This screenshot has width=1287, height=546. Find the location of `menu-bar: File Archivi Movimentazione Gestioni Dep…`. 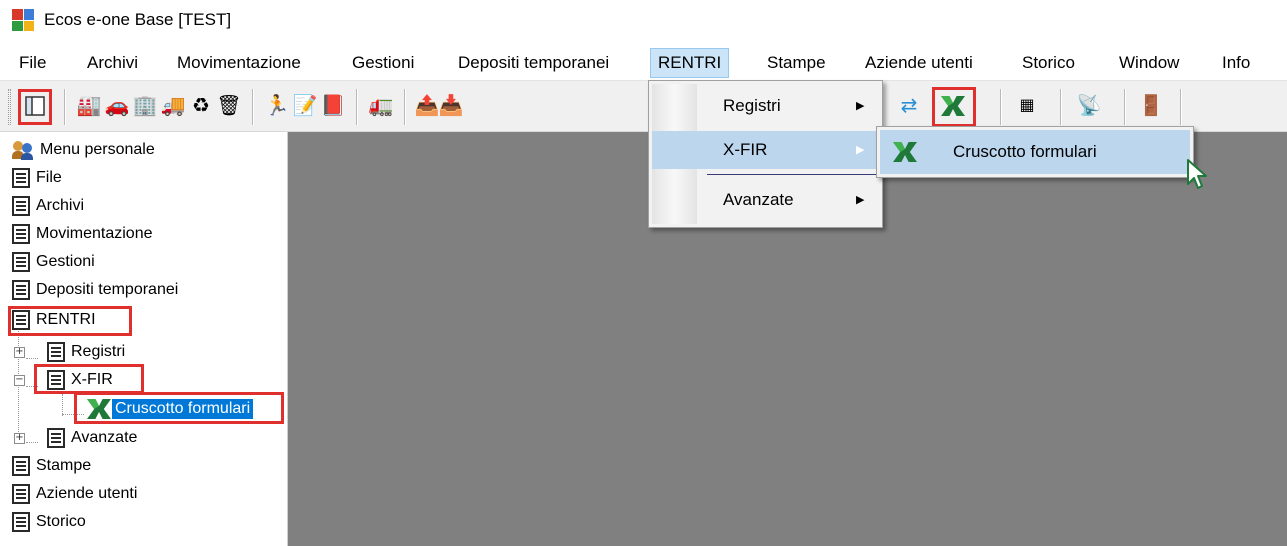

menu-bar: File Archivi Movimentazione Gestioni Dep… is located at coordinates (643, 62).